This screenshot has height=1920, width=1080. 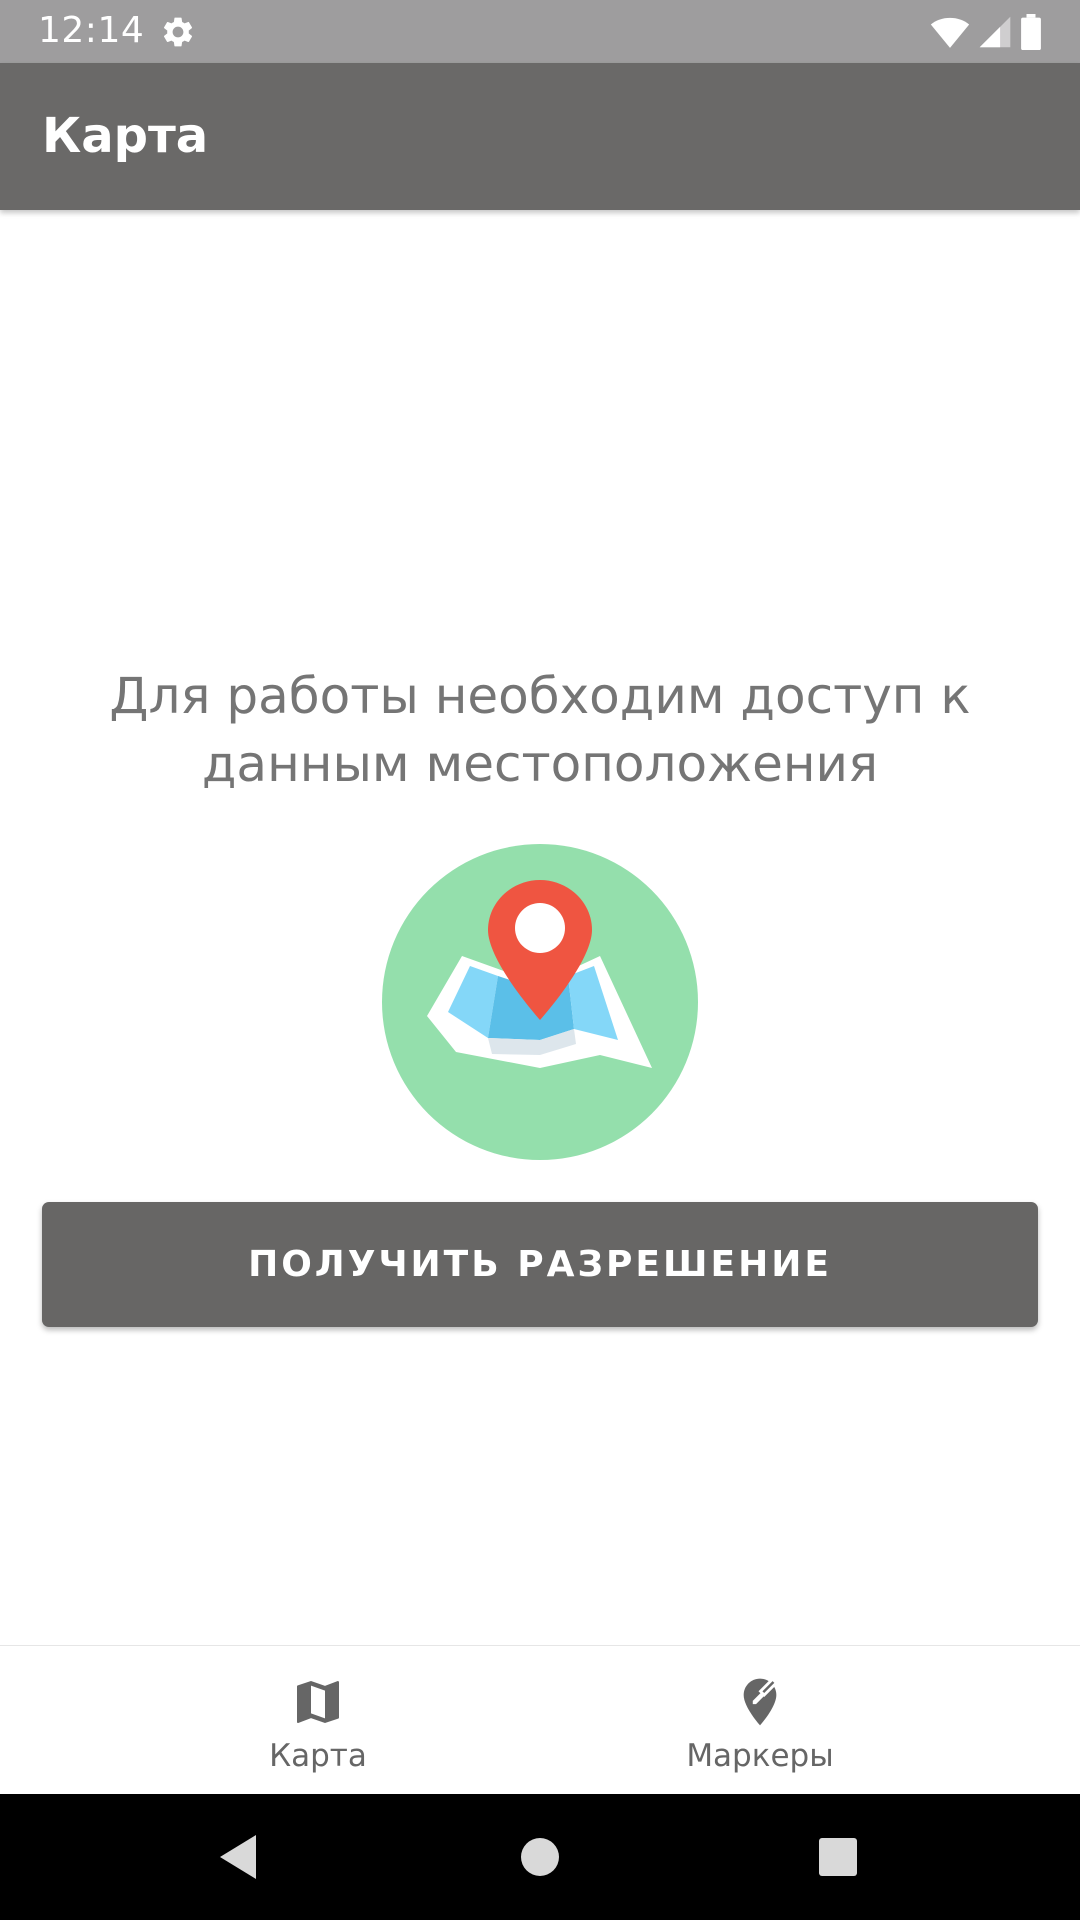 What do you see at coordinates (540, 1002) in the screenshot?
I see `map-location-pin-illustration` at bounding box center [540, 1002].